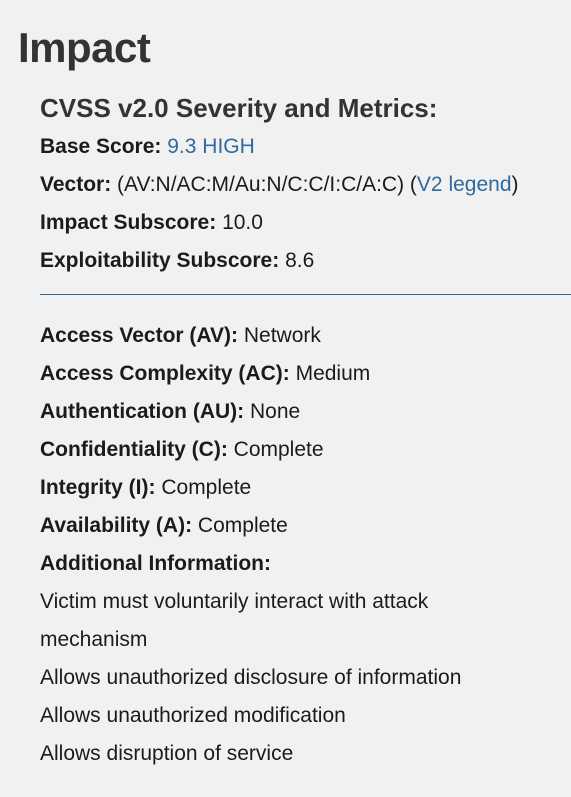  What do you see at coordinates (282, 335) in the screenshot?
I see `metric-value: Network` at bounding box center [282, 335].